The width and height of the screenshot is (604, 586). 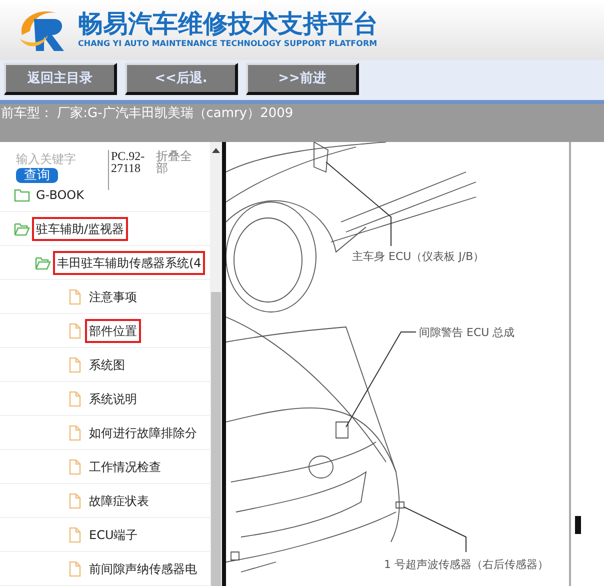 I want to click on scroll-up-icon, so click(x=216, y=150).